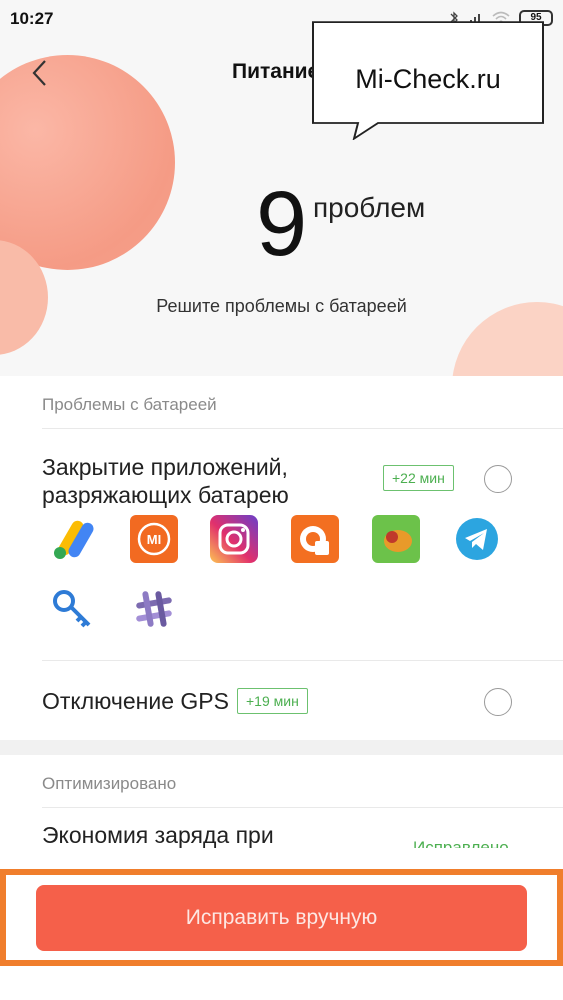 The width and height of the screenshot is (563, 1000). I want to click on section-label-optimized: Оптимизировано, so click(109, 783).